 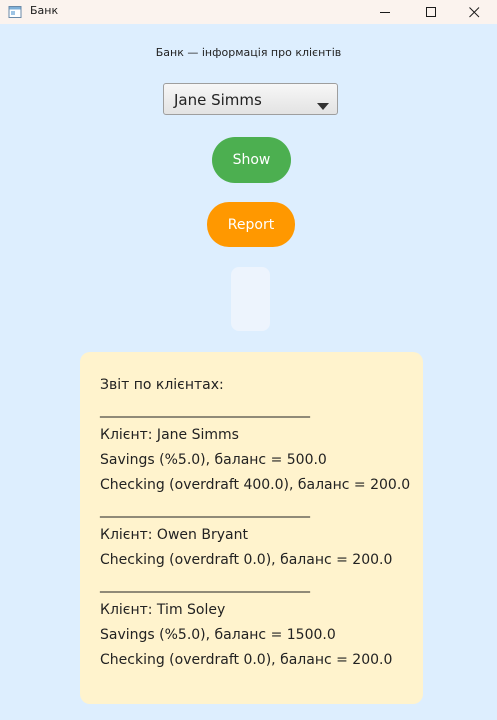 What do you see at coordinates (169, 435) in the screenshot?
I see `report-client-name: Клієнт: Jane Simms` at bounding box center [169, 435].